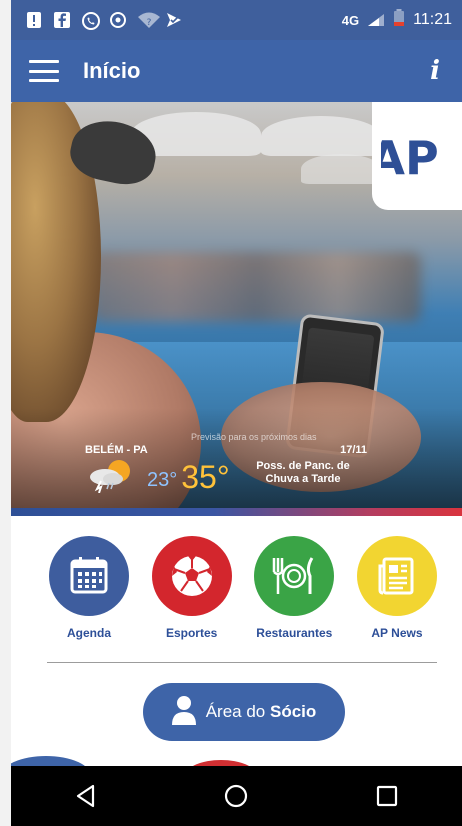  What do you see at coordinates (242, 662) in the screenshot?
I see `divider` at bounding box center [242, 662].